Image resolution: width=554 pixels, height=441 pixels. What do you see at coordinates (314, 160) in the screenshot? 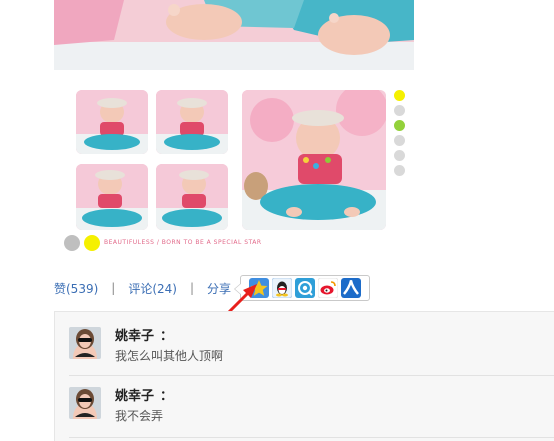
I see `collage-thumb-large` at bounding box center [314, 160].